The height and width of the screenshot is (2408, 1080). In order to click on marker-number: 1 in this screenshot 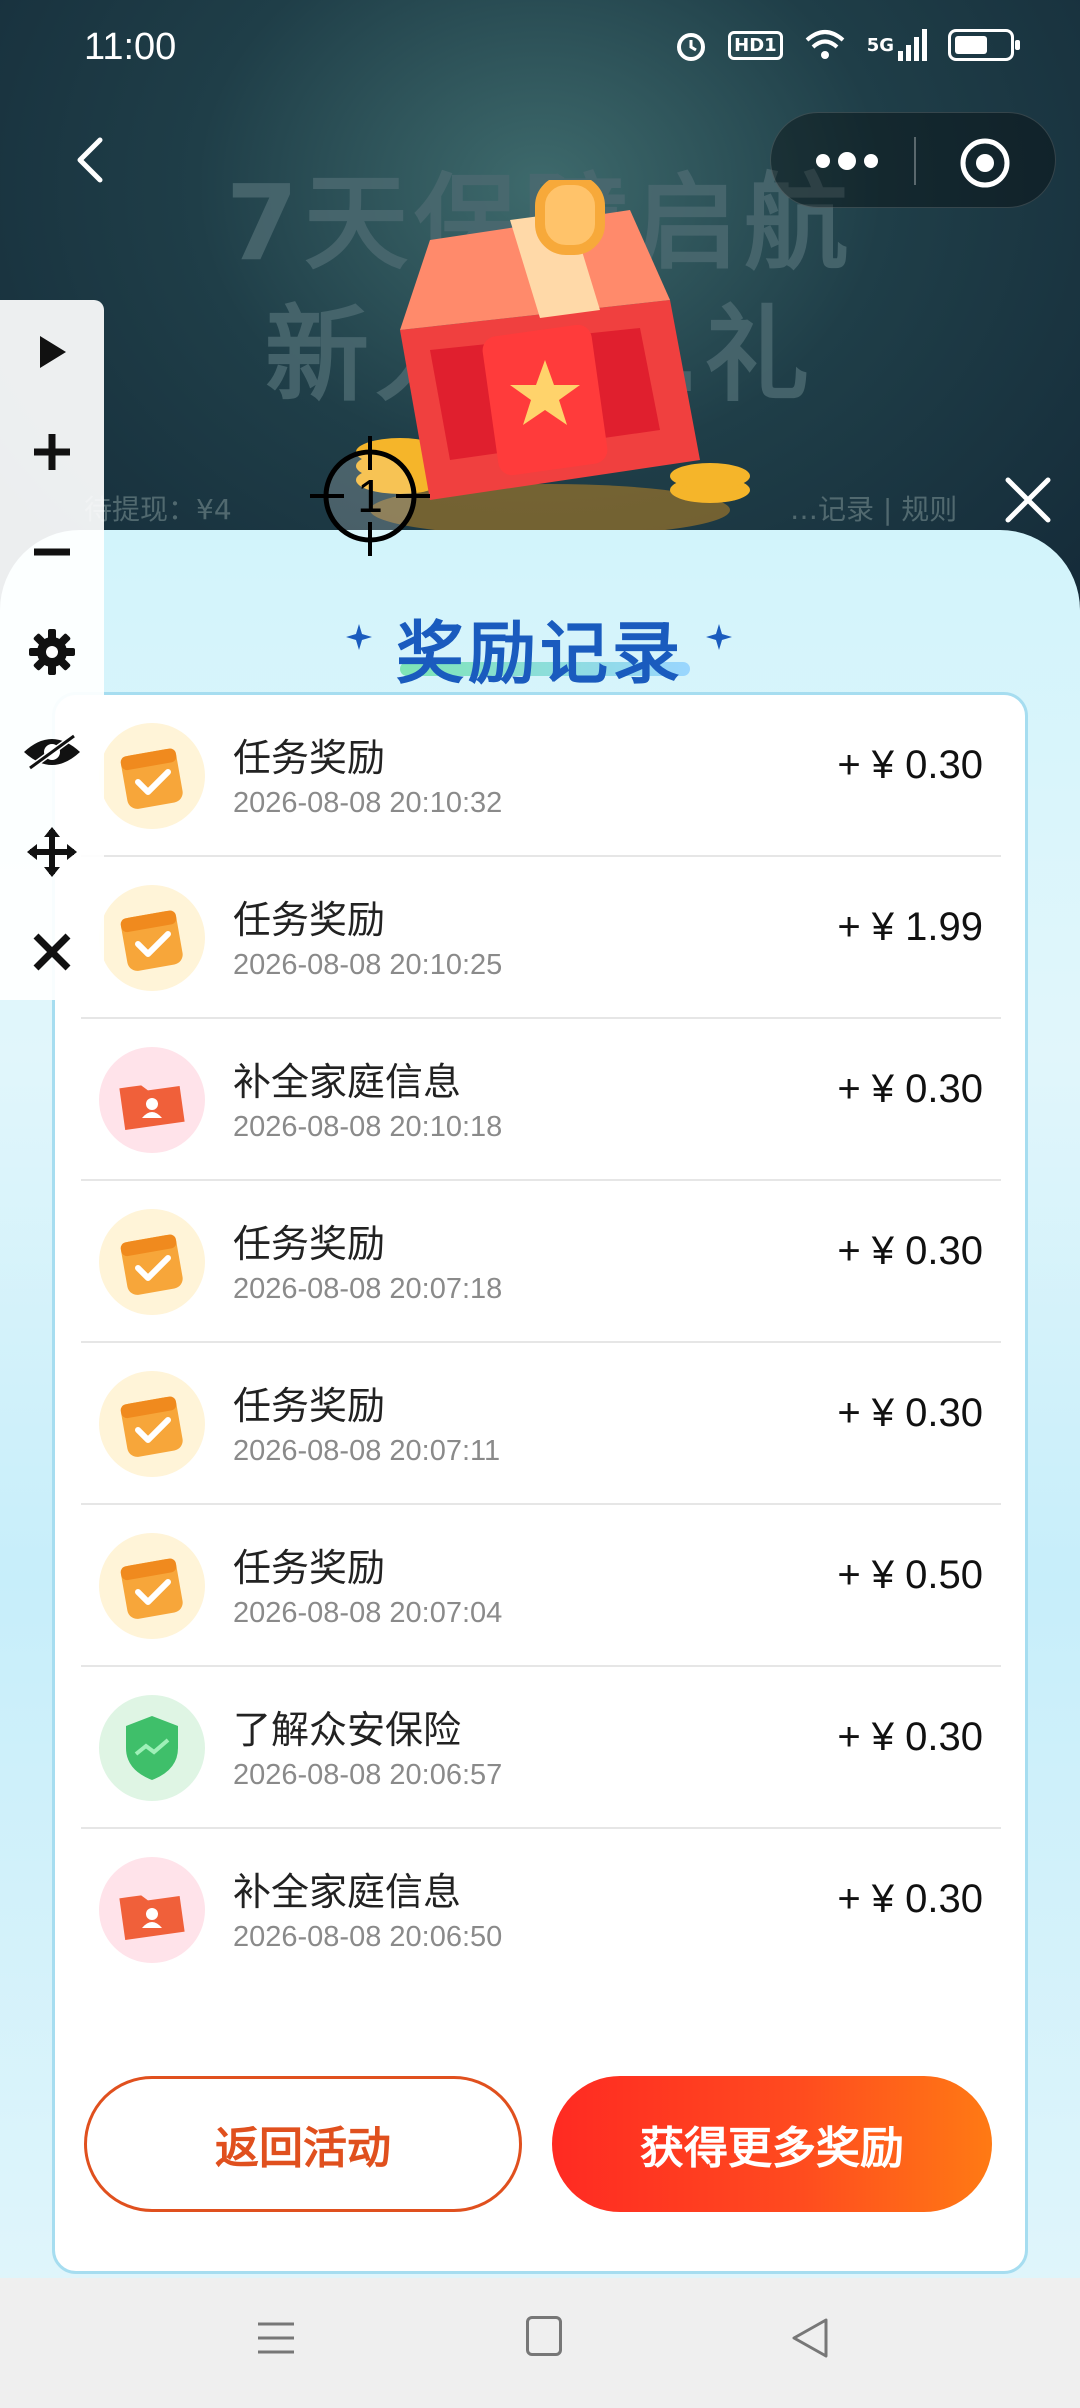, I will do `click(370, 496)`.